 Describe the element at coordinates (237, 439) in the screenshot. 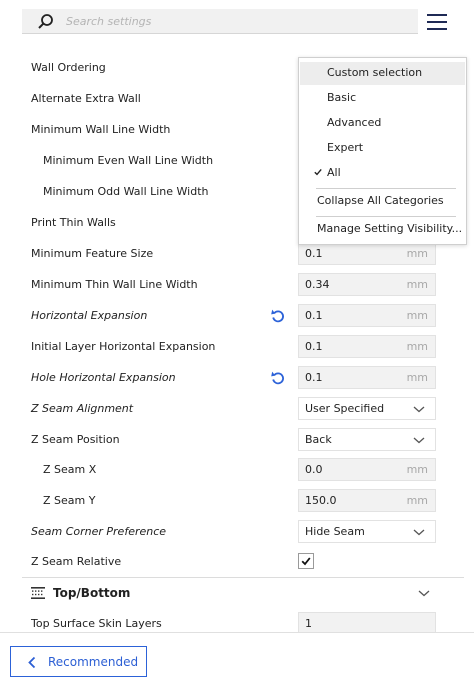

I see `setting-row-z-seam-position: Z Seam Position Back` at that location.